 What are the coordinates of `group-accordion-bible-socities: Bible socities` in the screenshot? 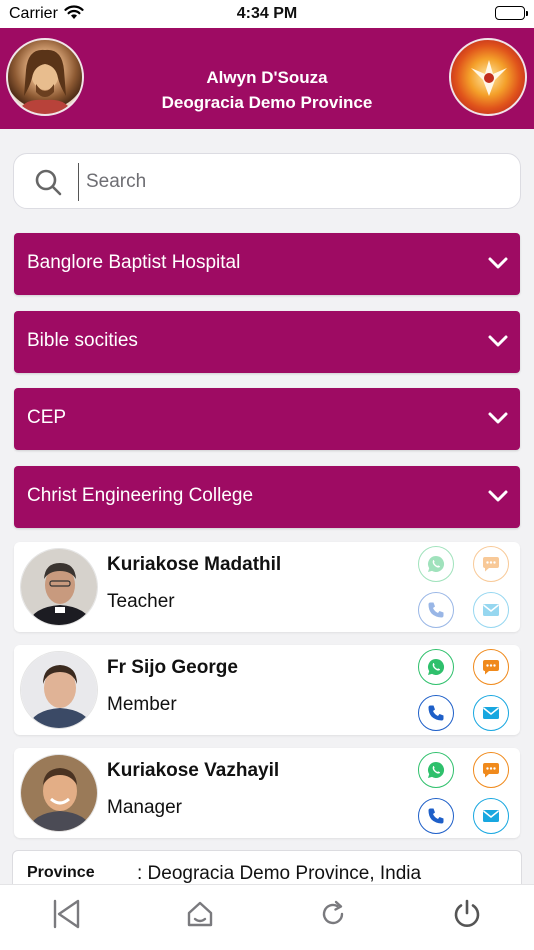 It's located at (267, 342).